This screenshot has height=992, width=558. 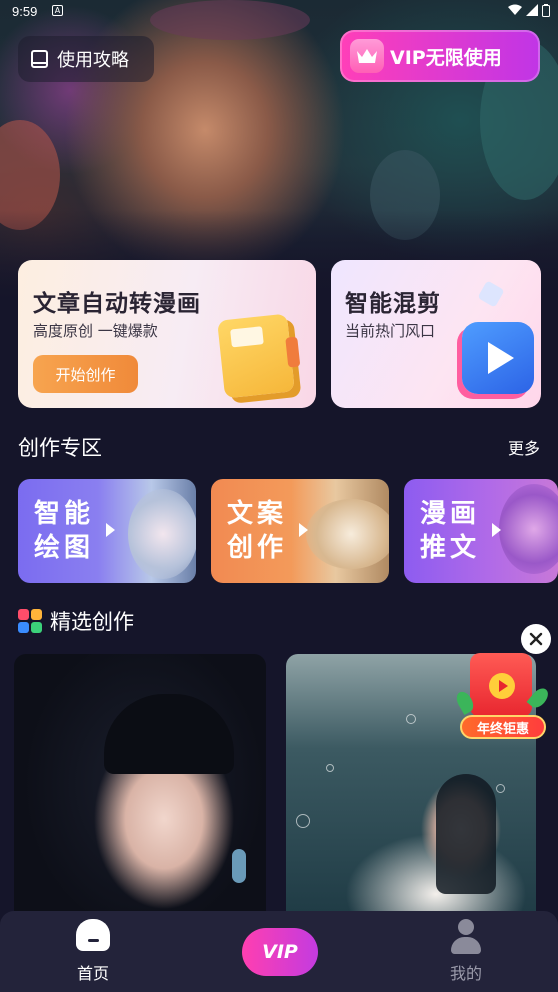 I want to click on year-end-promo: 年终钜惠, so click(x=502, y=699).